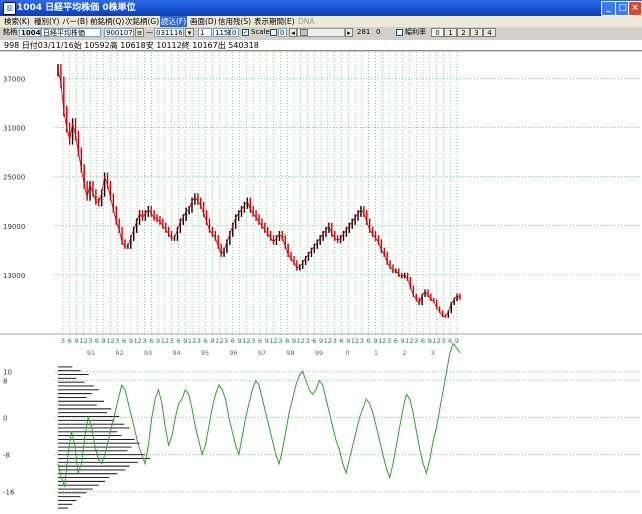  What do you see at coordinates (273, 32) in the screenshot?
I see `scale-value-checkbox` at bounding box center [273, 32].